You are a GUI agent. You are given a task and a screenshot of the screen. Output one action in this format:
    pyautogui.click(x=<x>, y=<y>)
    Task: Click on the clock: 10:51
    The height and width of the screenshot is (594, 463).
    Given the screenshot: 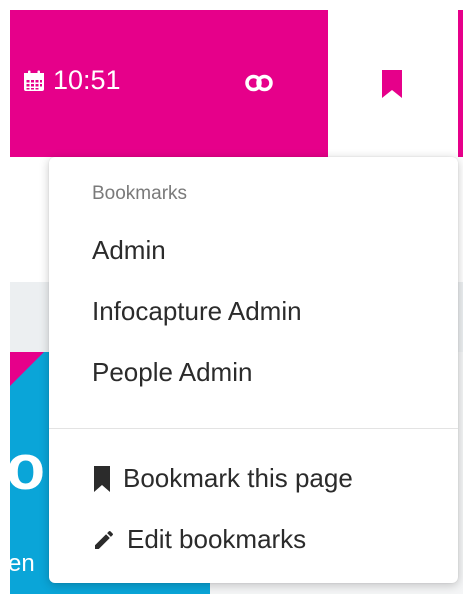 What is the action you would take?
    pyautogui.click(x=72, y=80)
    